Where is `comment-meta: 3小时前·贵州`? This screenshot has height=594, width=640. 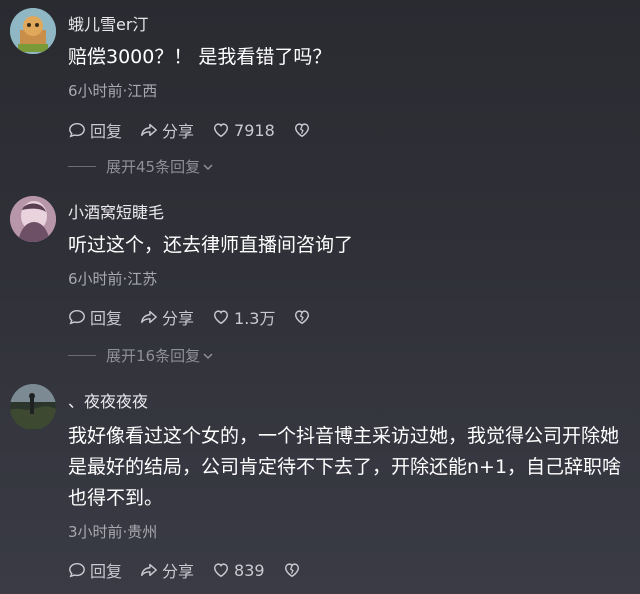
comment-meta: 3小时前·贵州 is located at coordinates (113, 532).